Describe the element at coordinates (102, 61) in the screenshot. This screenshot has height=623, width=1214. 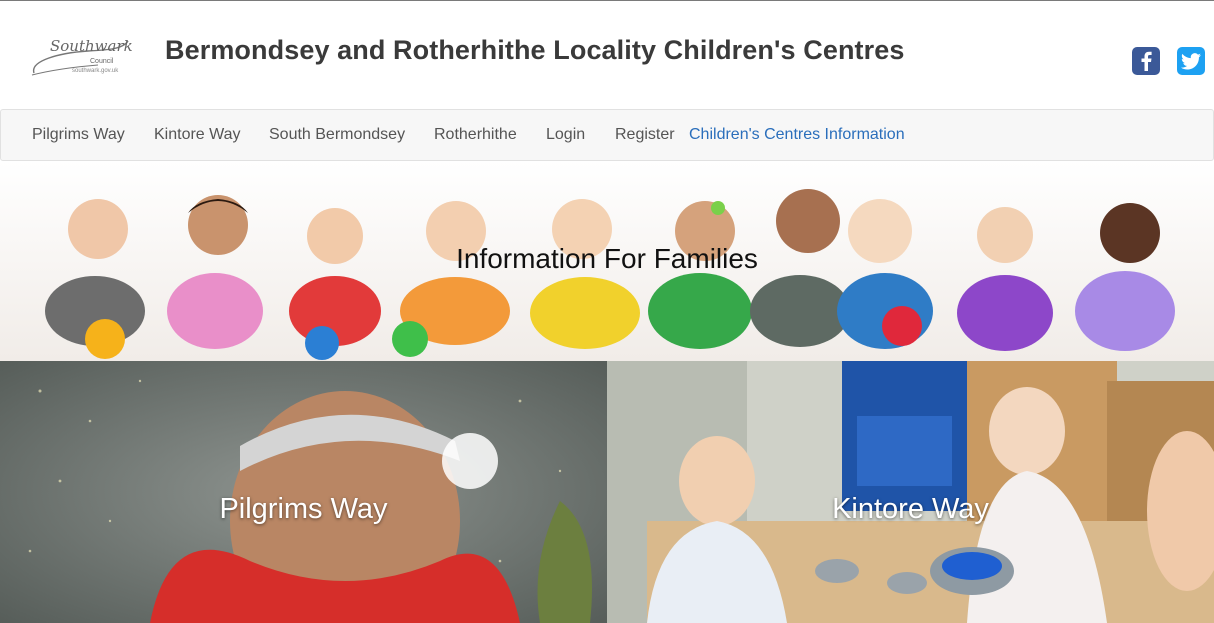
I see `svg-text: Council` at that location.